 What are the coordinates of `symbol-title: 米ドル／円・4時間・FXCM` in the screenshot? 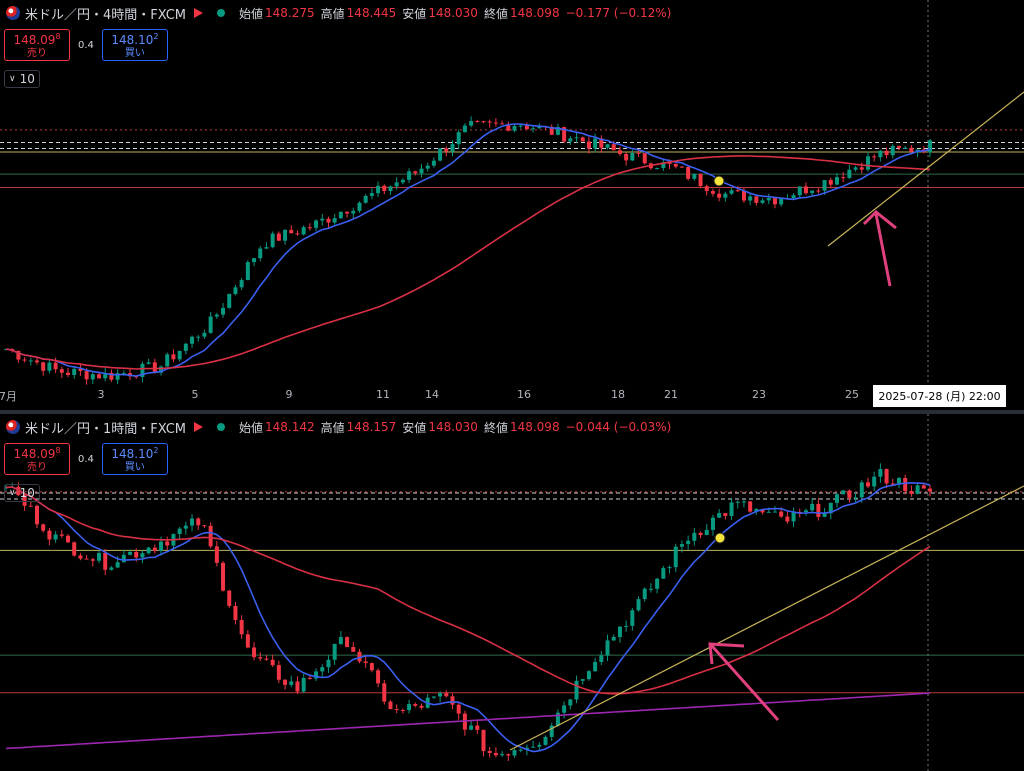 It's located at (105, 13).